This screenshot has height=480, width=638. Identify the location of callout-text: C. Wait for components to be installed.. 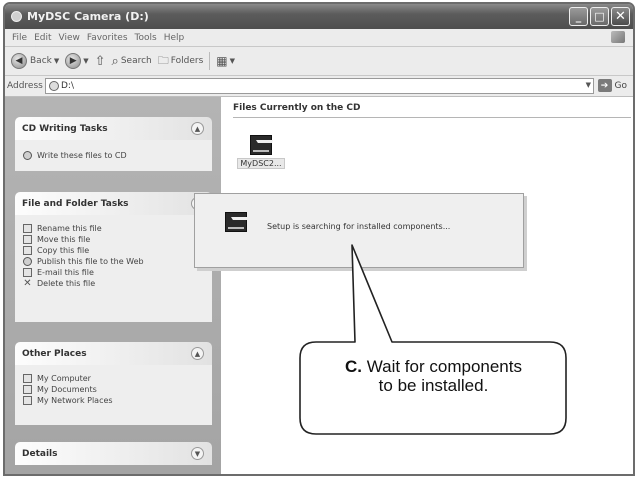
(433, 376).